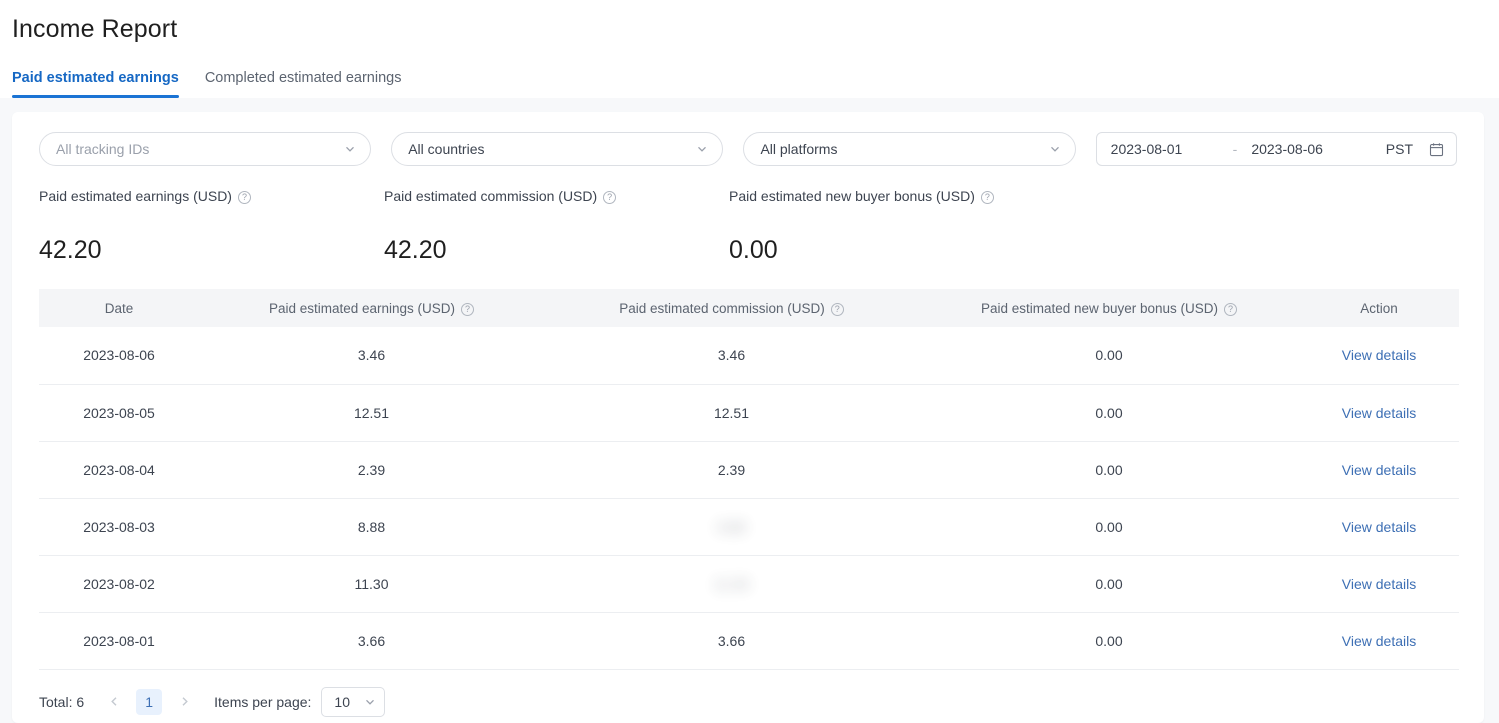 This screenshot has width=1499, height=723. Describe the element at coordinates (753, 250) in the screenshot. I see `stat-value: 0.00` at that location.